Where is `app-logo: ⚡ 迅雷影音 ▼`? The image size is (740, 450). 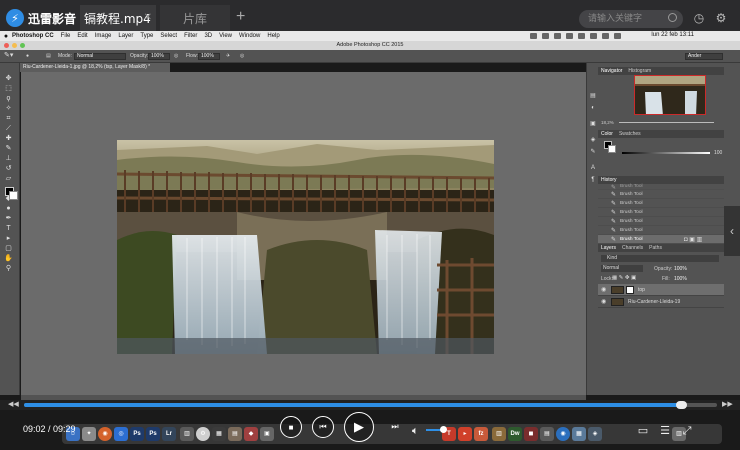
app-logo: ⚡ 迅雷影音 ▼ is located at coordinates (47, 18).